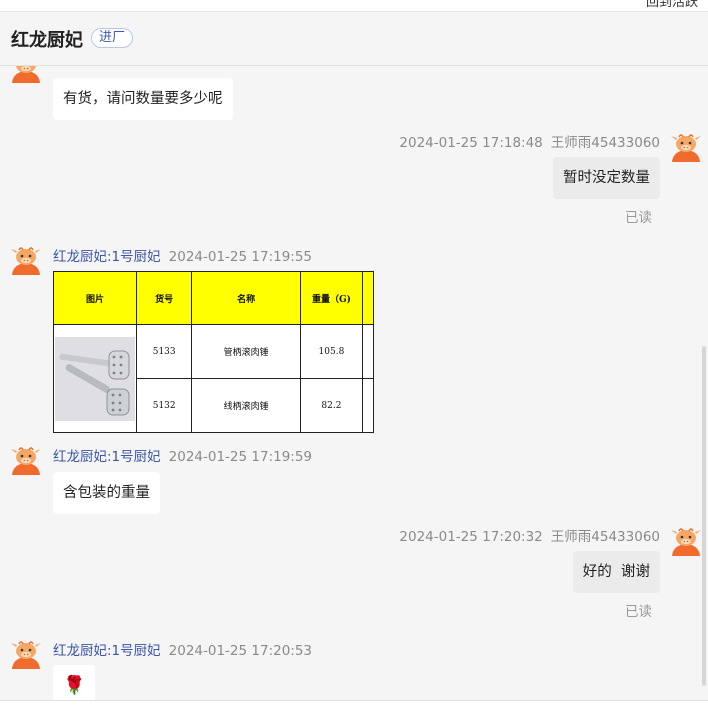 The image size is (708, 715). Describe the element at coordinates (368, 298) in the screenshot. I see `table-header-cell` at that location.